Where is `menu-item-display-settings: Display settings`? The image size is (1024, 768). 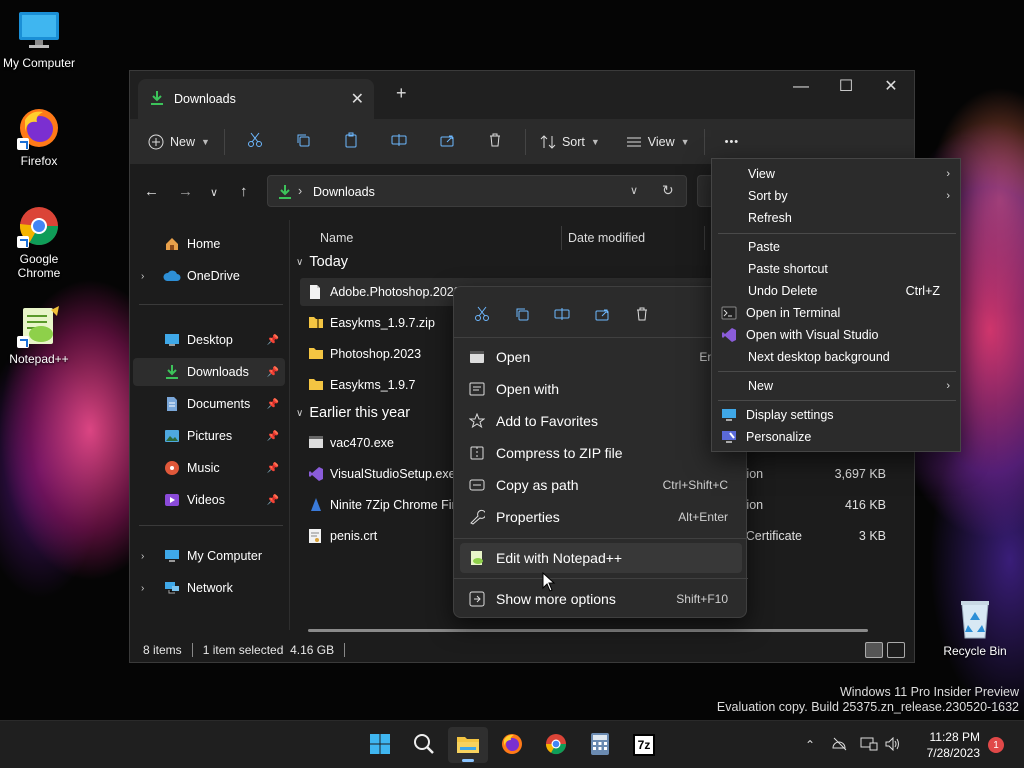
menu-item-display-settings: Display settings is located at coordinates (837, 415).